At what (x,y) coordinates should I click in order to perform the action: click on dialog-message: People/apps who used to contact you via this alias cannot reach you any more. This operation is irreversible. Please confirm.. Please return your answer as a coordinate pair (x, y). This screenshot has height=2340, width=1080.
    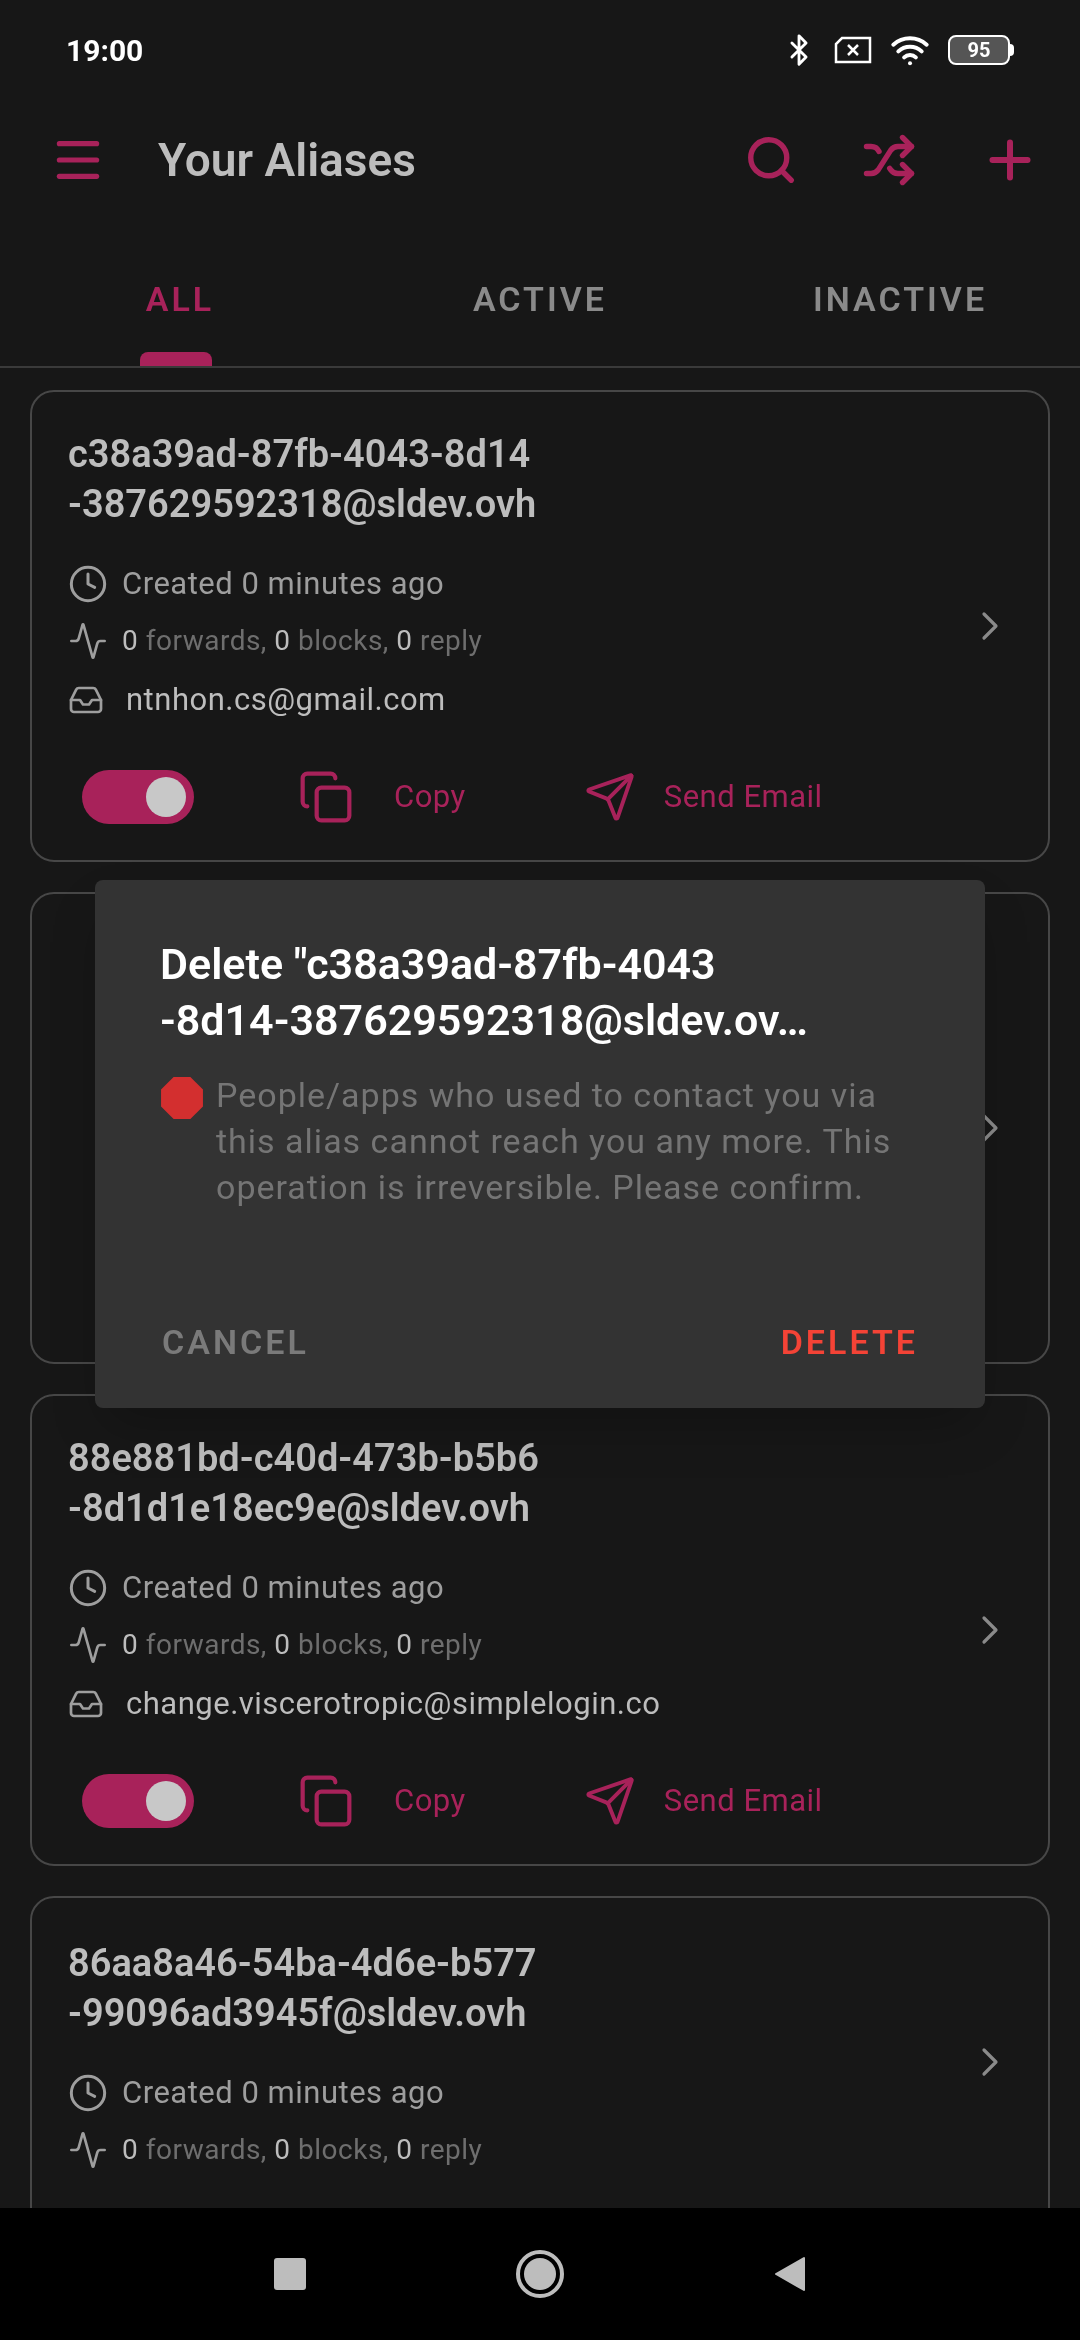
    Looking at the image, I should click on (554, 1141).